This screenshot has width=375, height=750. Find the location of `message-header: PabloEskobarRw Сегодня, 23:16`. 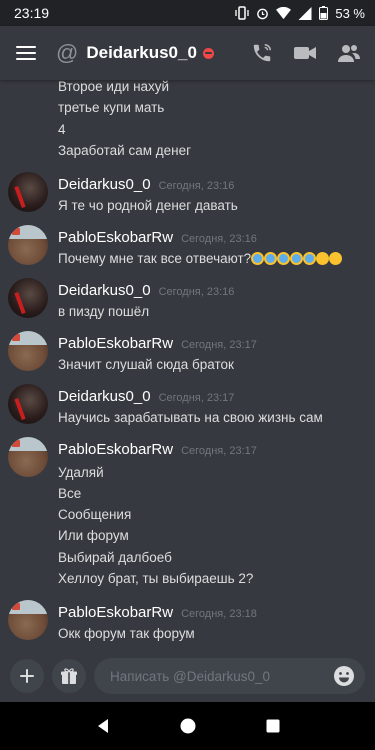

message-header: PabloEskobarRw Сегодня, 23:16 is located at coordinates (157, 237).